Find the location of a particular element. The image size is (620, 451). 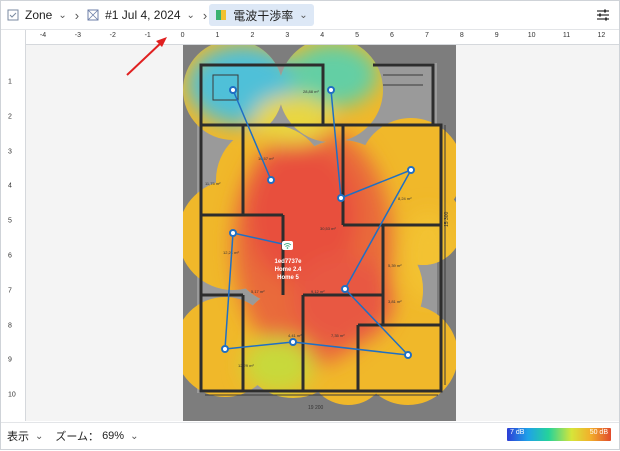

layer-crumb: 電波干渉率 ⌄ is located at coordinates (261, 15).